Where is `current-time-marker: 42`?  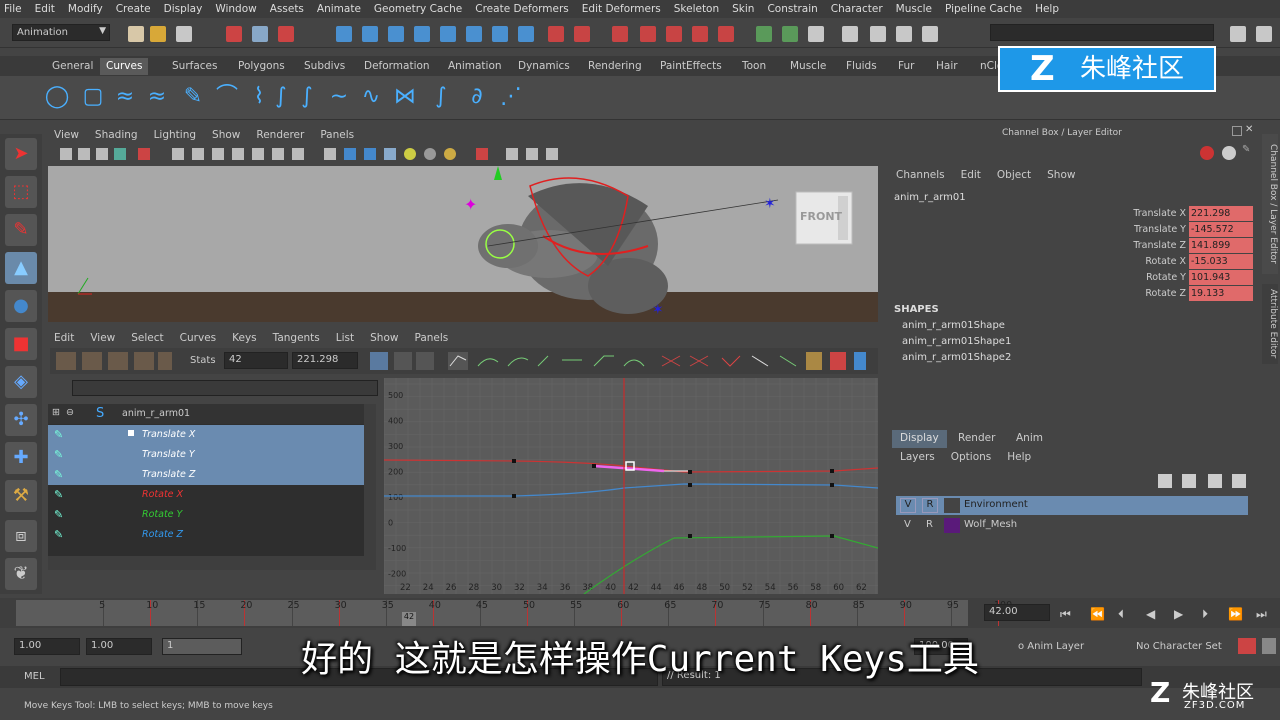 current-time-marker: 42 is located at coordinates (409, 619).